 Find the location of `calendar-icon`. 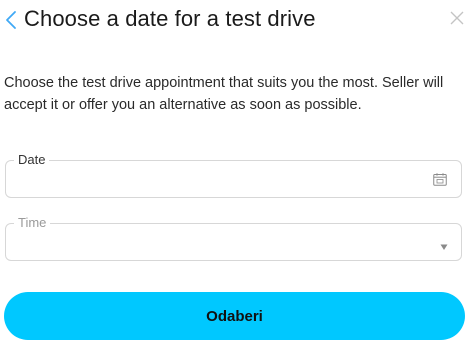

calendar-icon is located at coordinates (440, 179).